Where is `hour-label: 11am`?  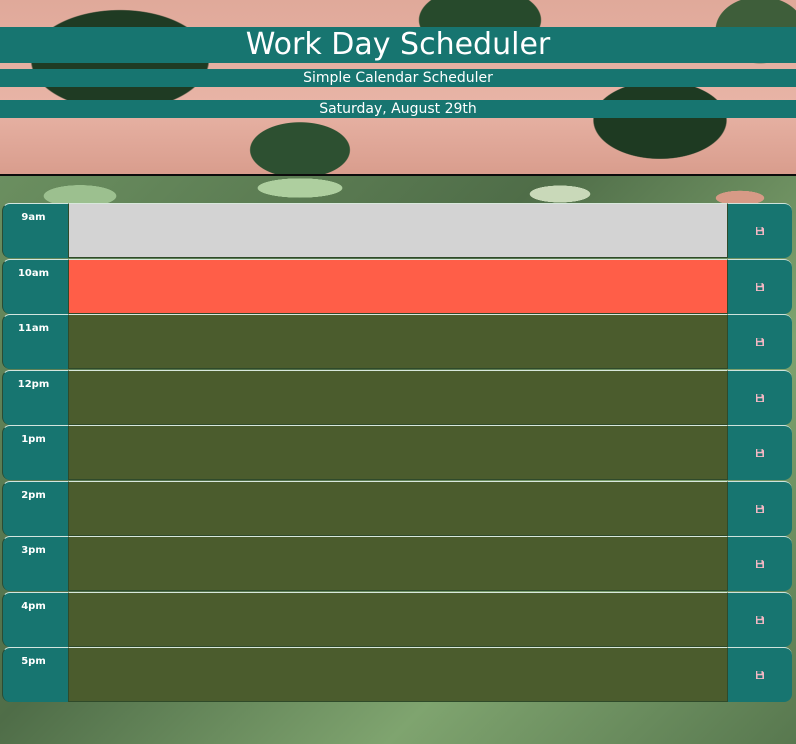 hour-label: 11am is located at coordinates (35, 341).